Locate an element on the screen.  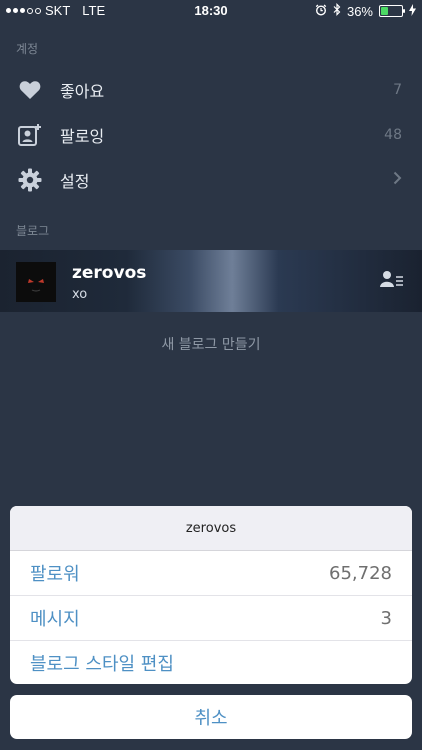
blog-members-icon is located at coordinates (392, 282).